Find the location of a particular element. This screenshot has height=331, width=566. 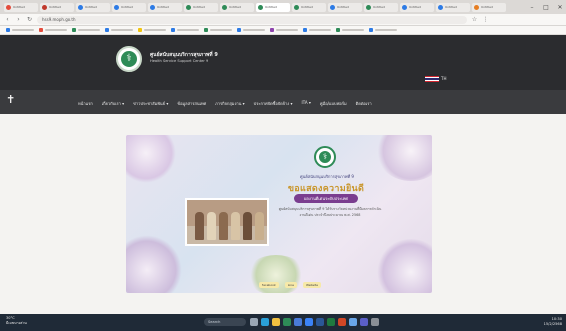

menu-item: ข้อมูลสารสนเทศ is located at coordinates (191, 103).